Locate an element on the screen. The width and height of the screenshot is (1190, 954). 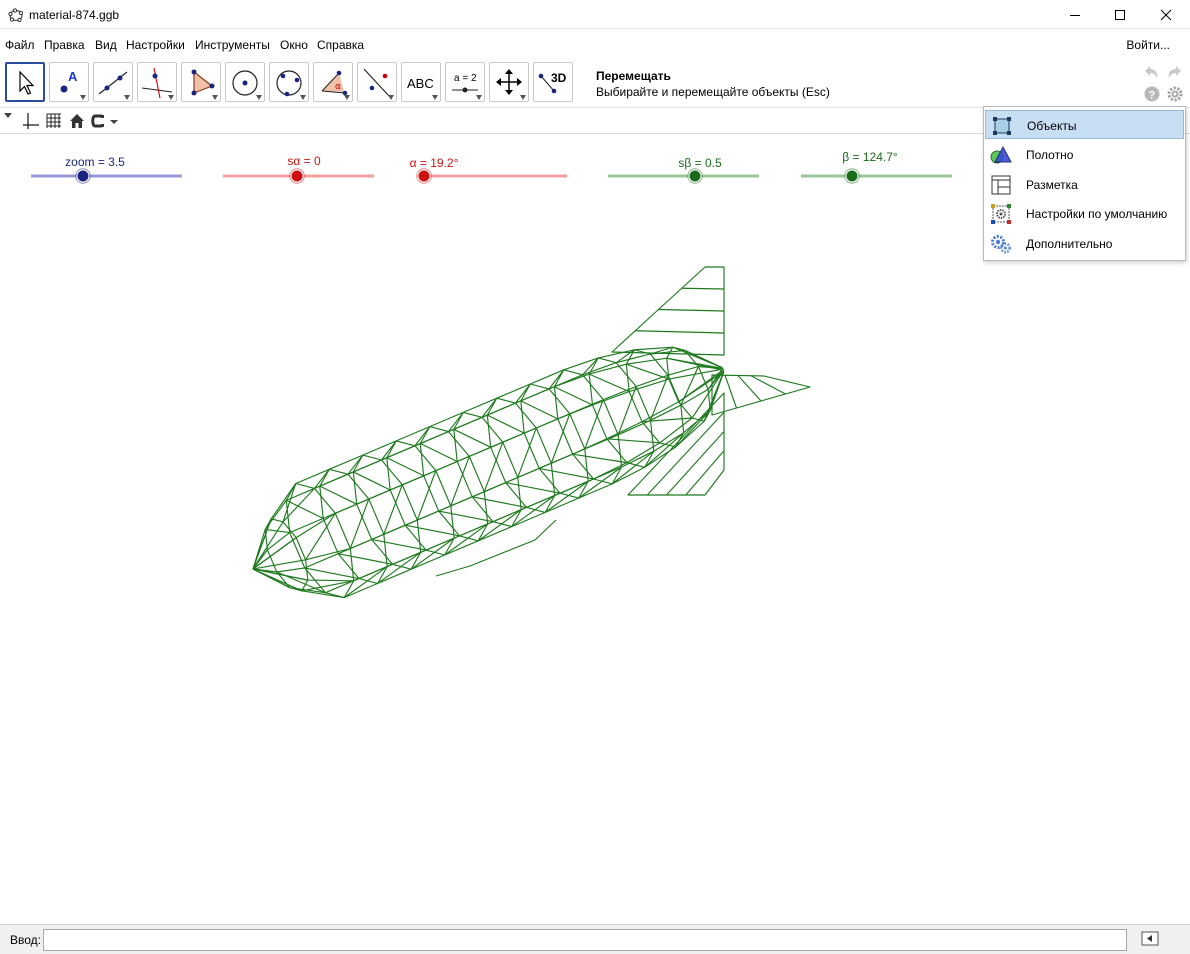
line-tool is located at coordinates (113, 82).